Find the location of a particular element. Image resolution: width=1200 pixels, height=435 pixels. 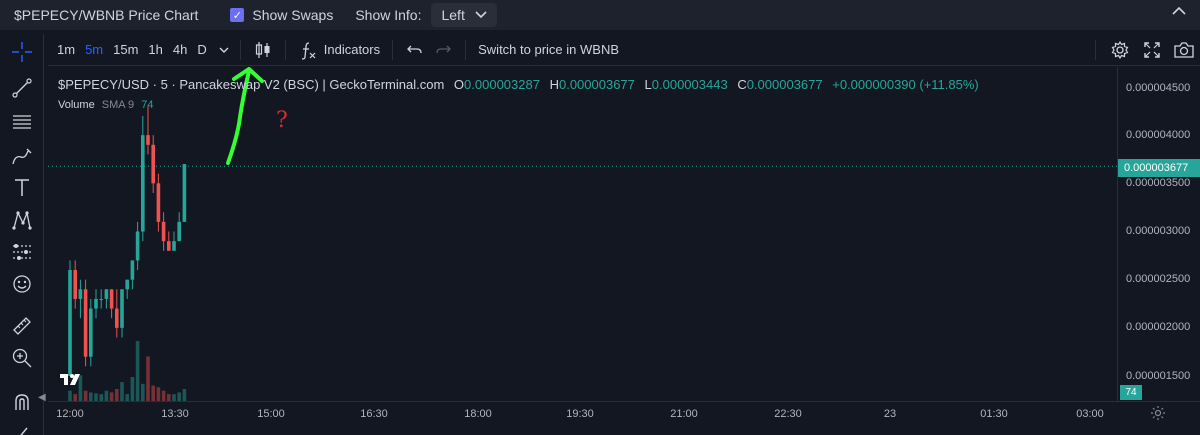

text-tool is located at coordinates (22, 188).